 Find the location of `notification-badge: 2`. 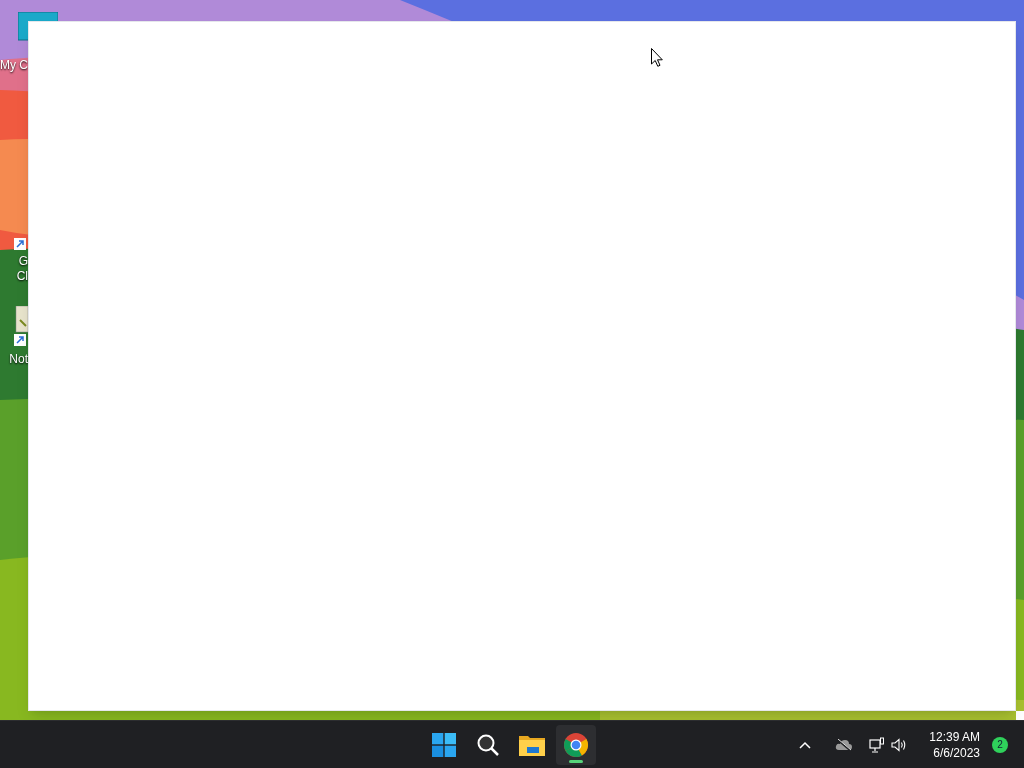

notification-badge: 2 is located at coordinates (1000, 744).